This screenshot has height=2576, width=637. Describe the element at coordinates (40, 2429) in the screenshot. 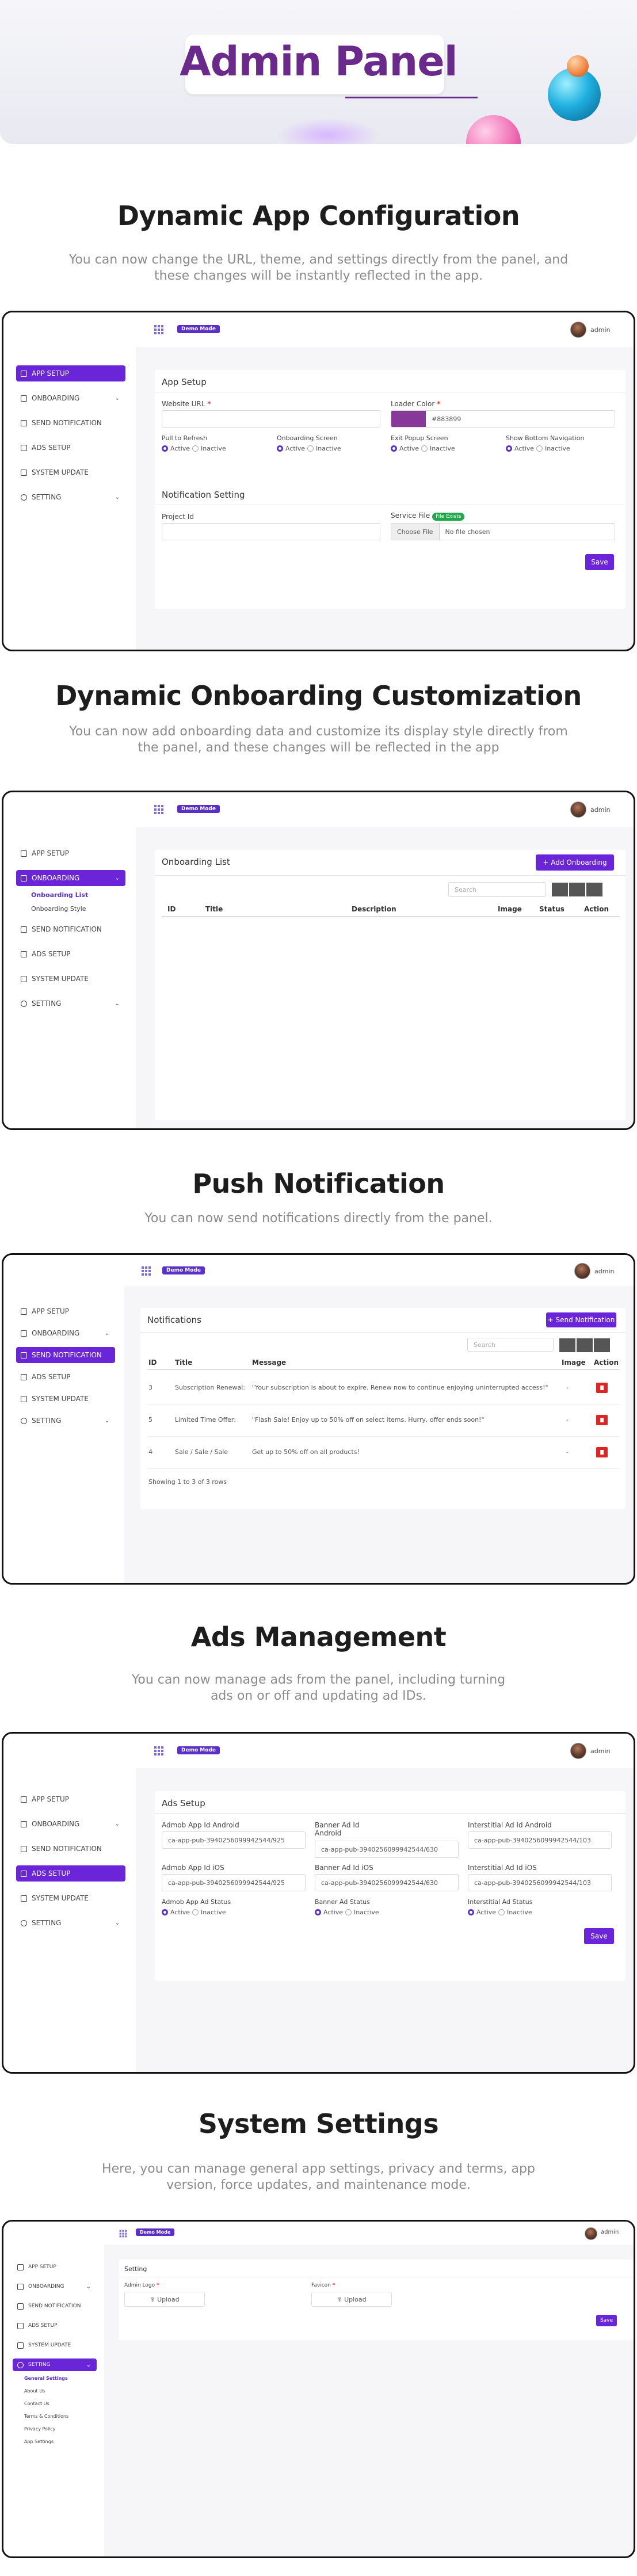

I see `sidebar-sub-privacy-policy: Privacy Policy` at that location.